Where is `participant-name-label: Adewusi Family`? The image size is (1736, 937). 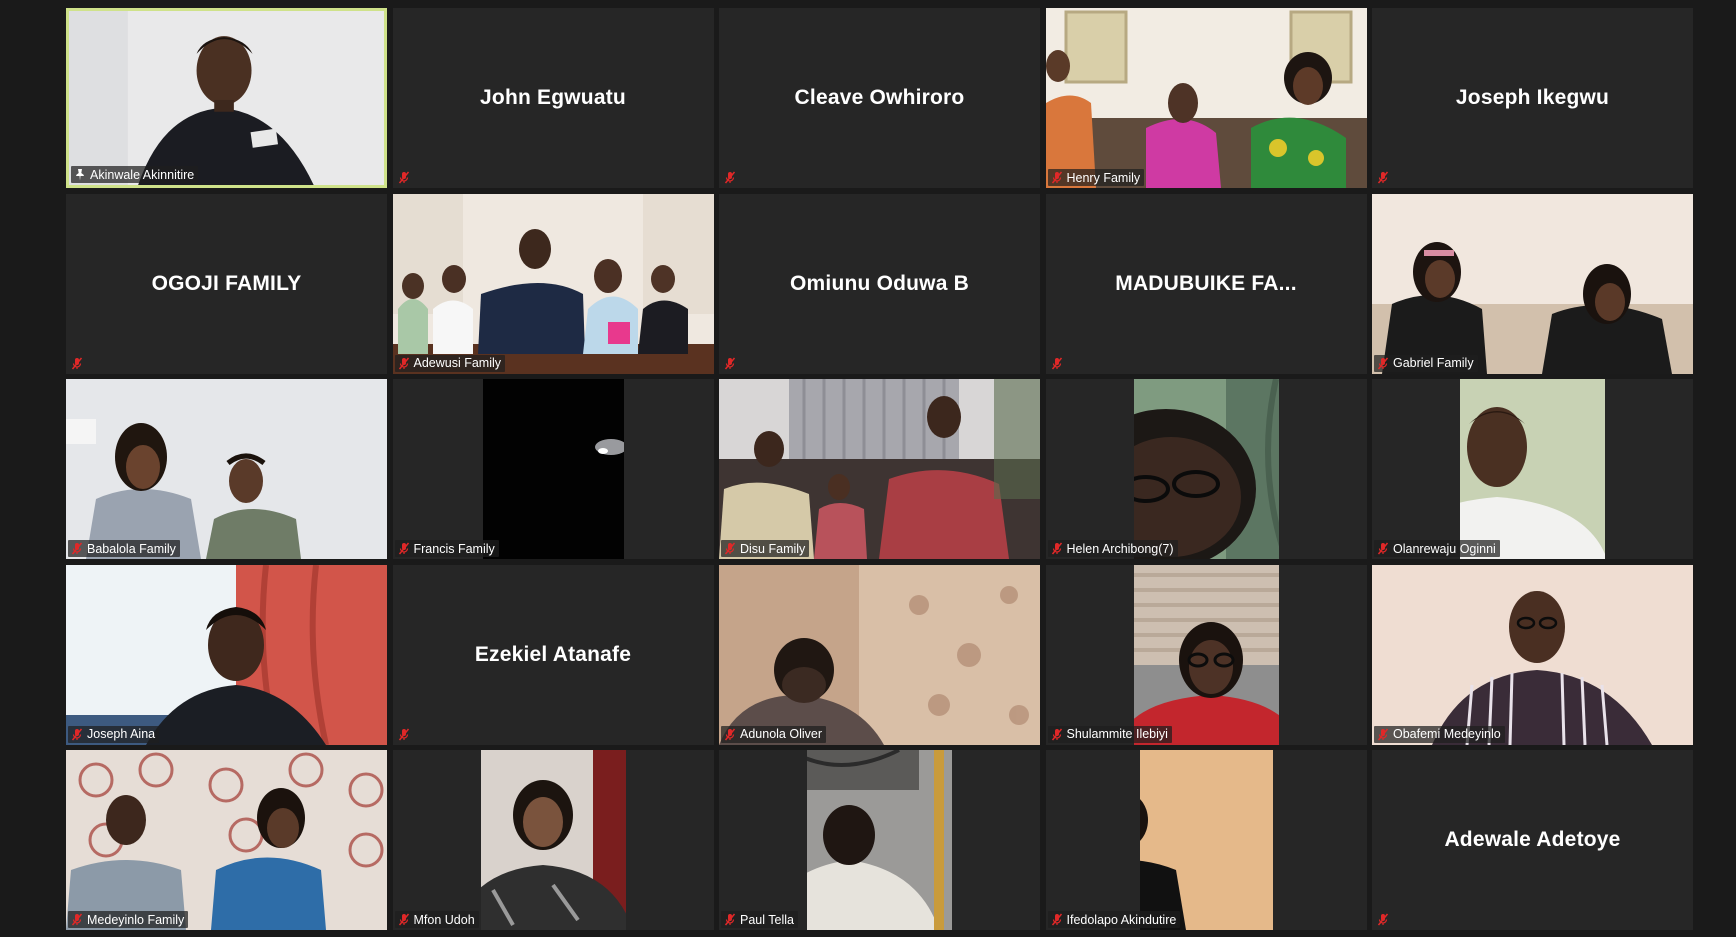 participant-name-label: Adewusi Family is located at coordinates (450, 363).